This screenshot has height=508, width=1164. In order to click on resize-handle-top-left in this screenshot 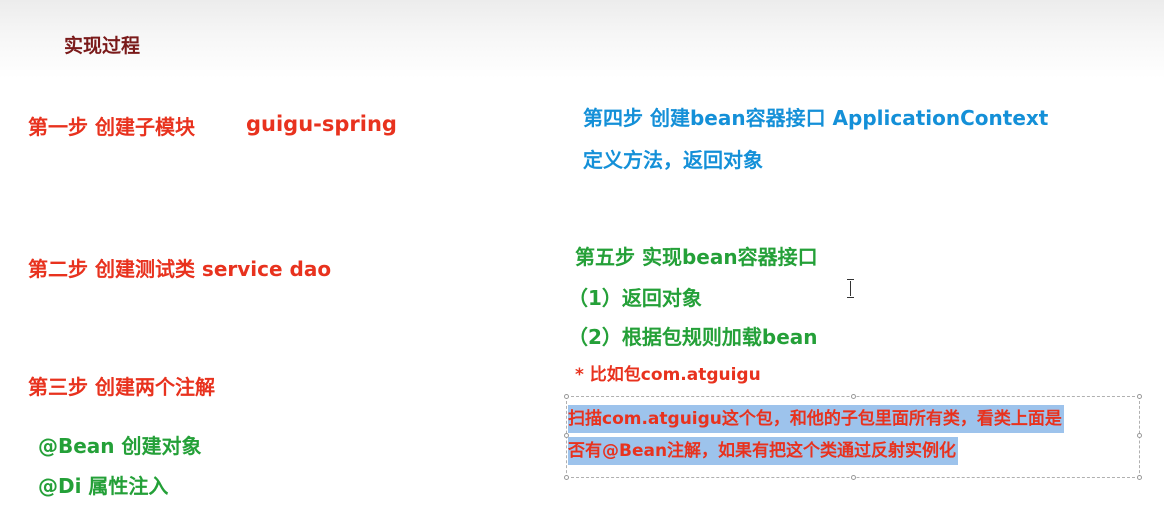, I will do `click(566, 396)`.